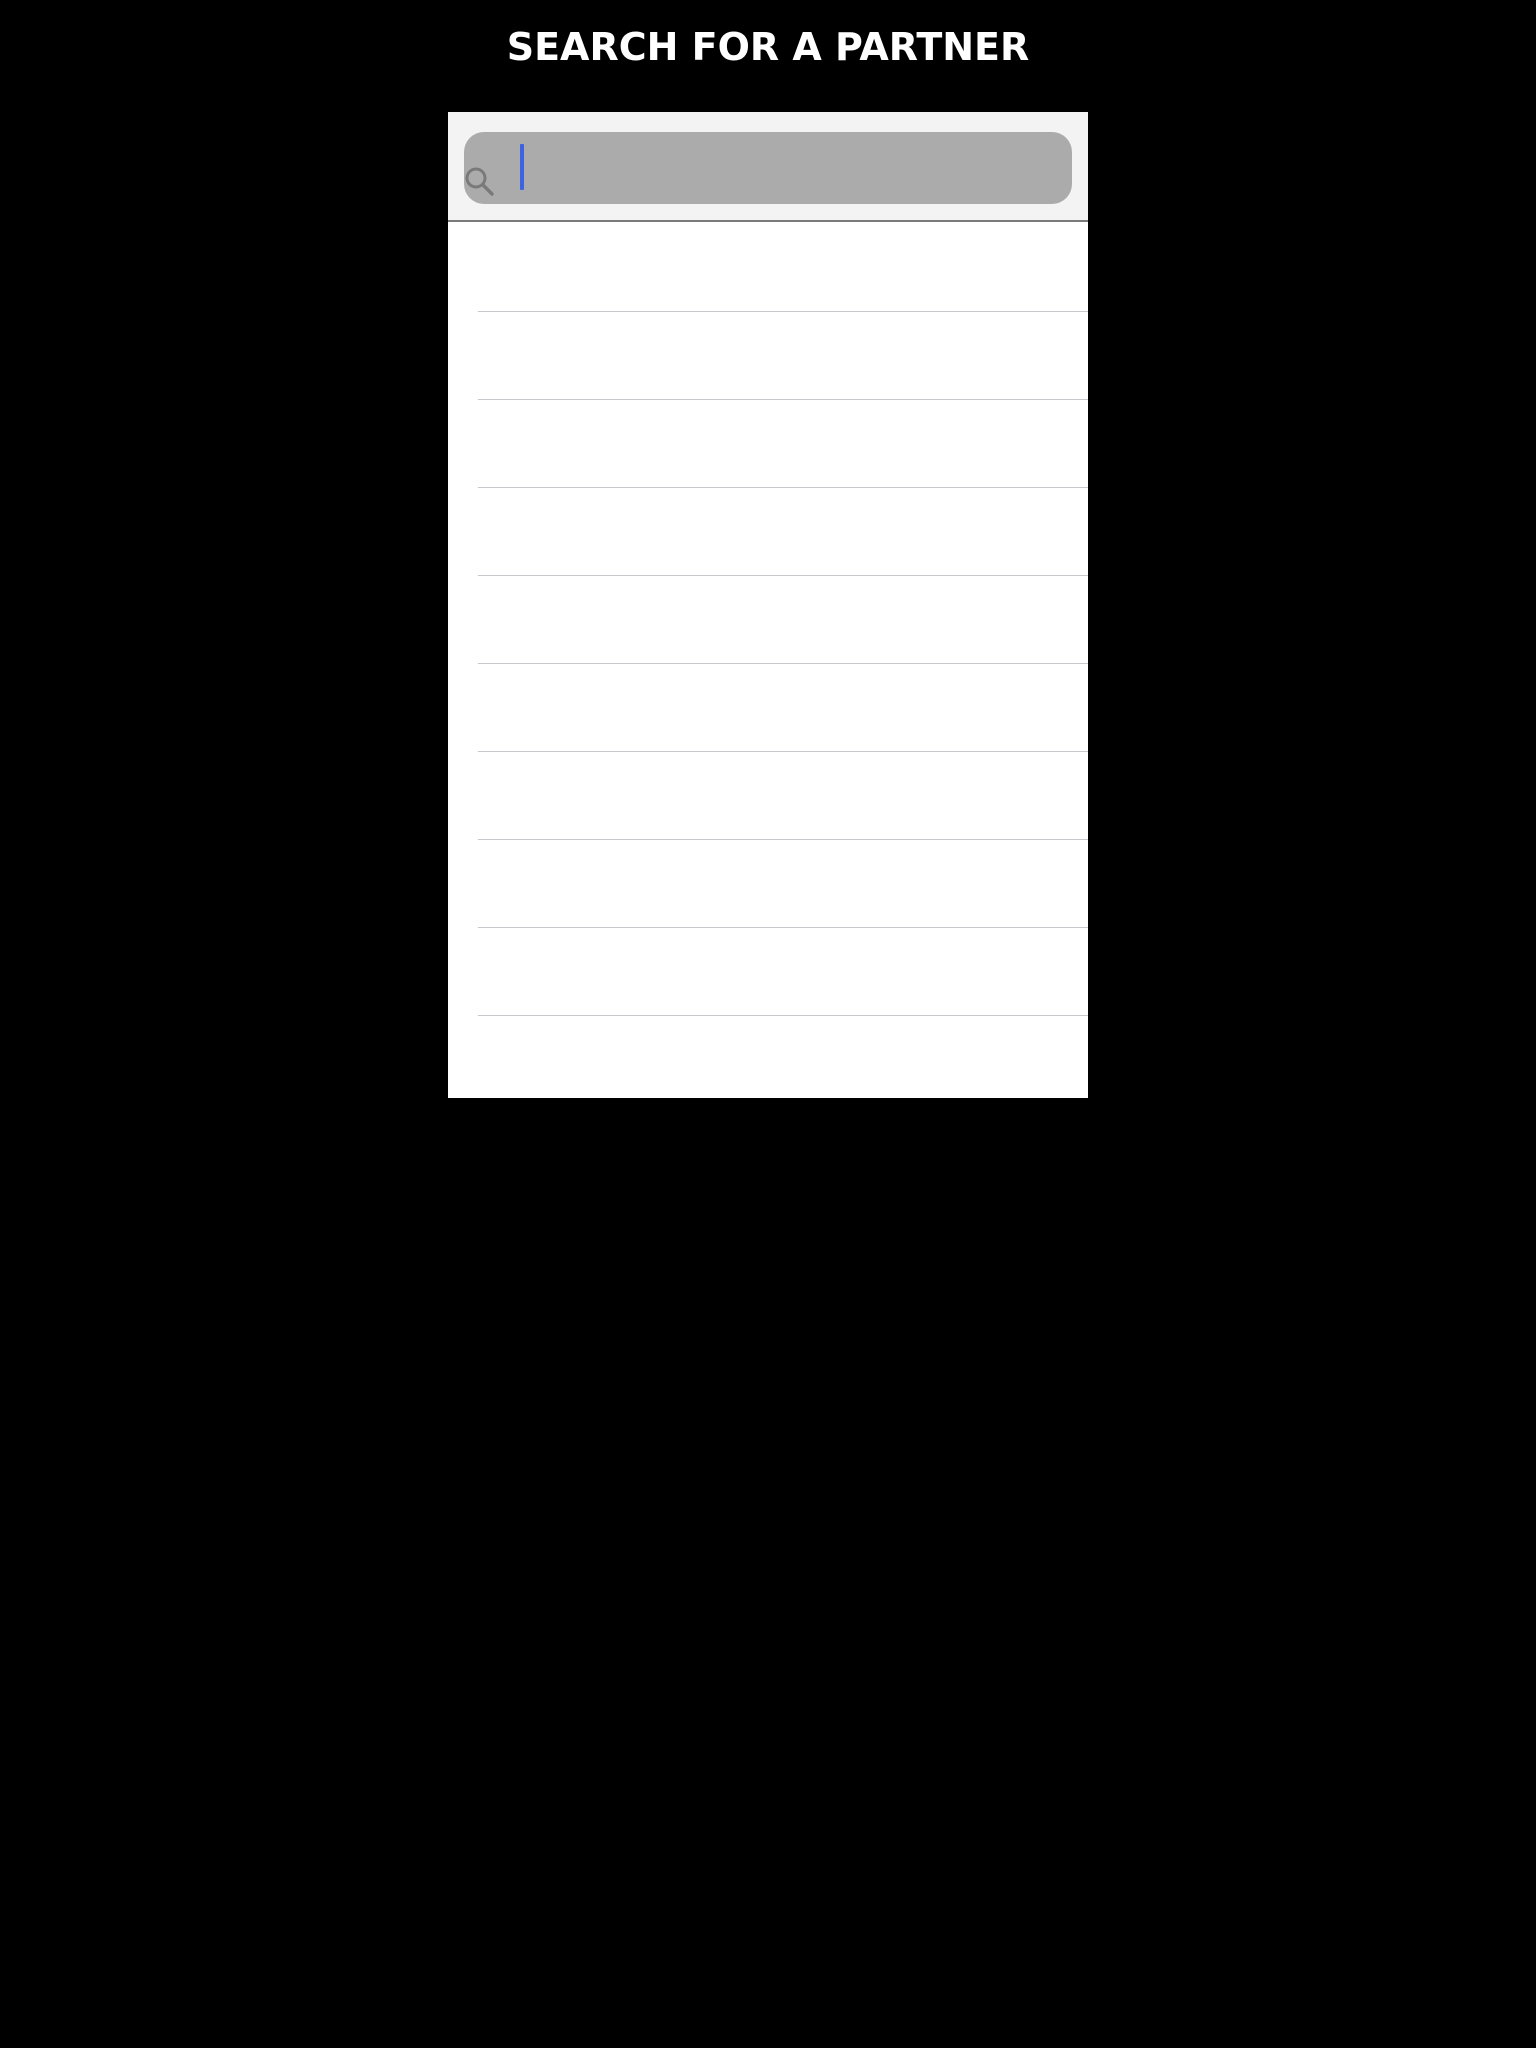 This screenshot has height=2048, width=1536. I want to click on search-field, so click(768, 168).